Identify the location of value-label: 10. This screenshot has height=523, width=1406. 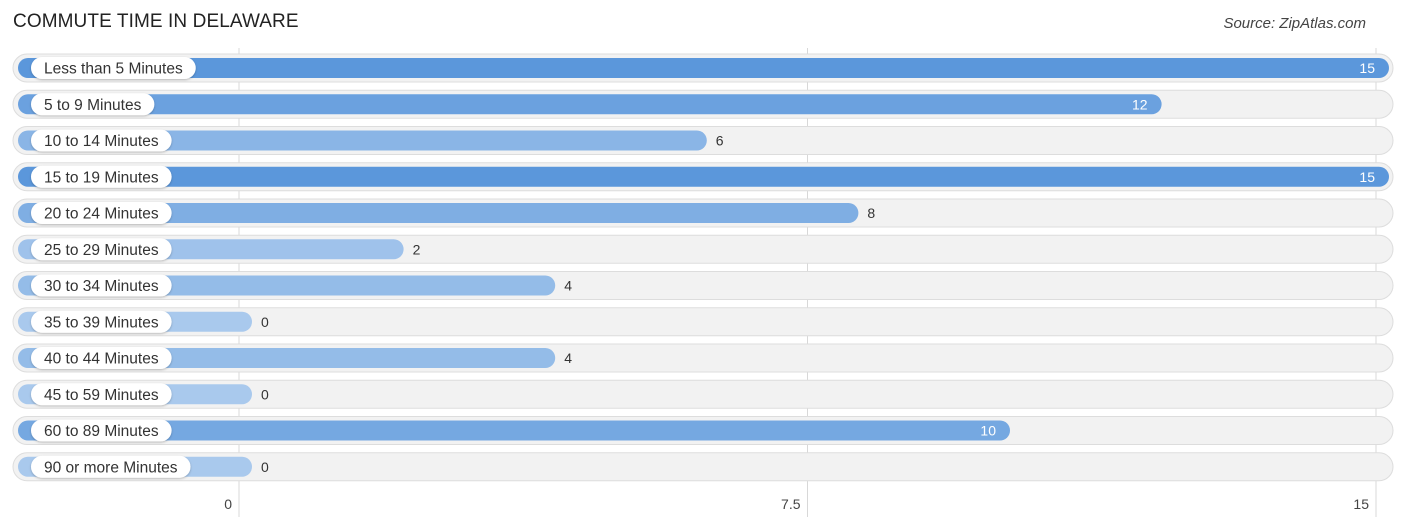
(988, 431).